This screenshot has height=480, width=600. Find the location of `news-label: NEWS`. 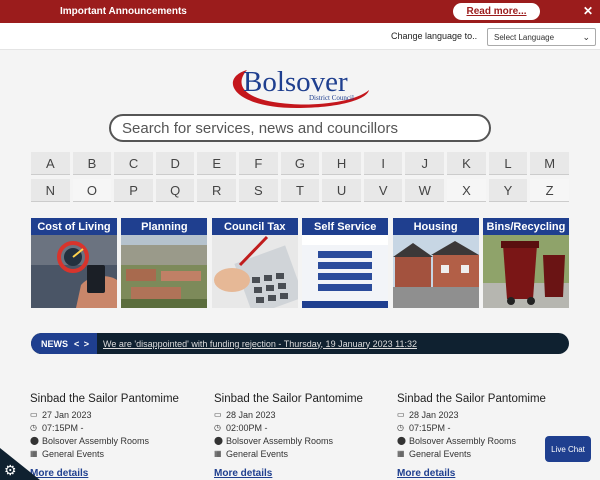

news-label: NEWS is located at coordinates (54, 343).